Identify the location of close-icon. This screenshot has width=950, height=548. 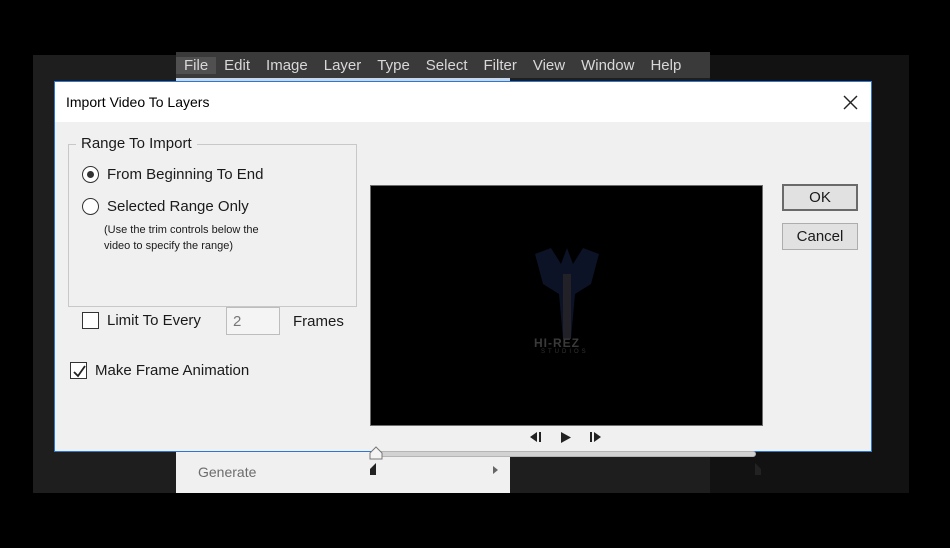
(850, 102).